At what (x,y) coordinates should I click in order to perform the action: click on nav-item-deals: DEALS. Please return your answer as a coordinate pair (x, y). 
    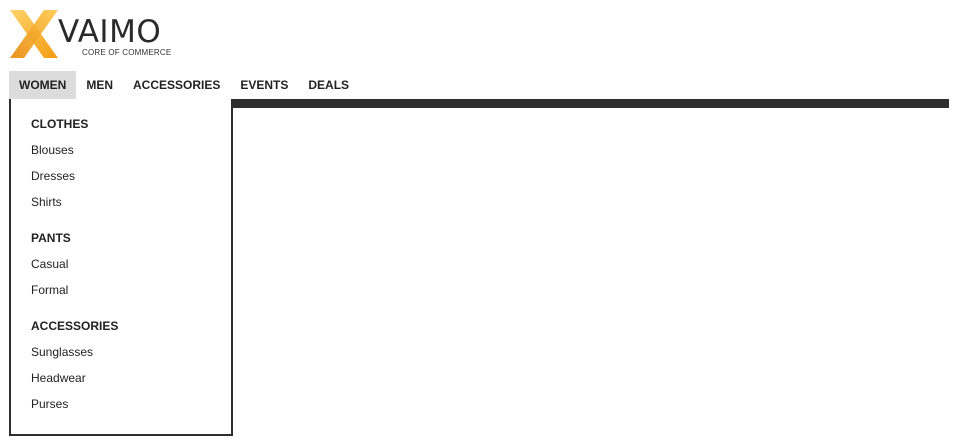
    Looking at the image, I should click on (328, 85).